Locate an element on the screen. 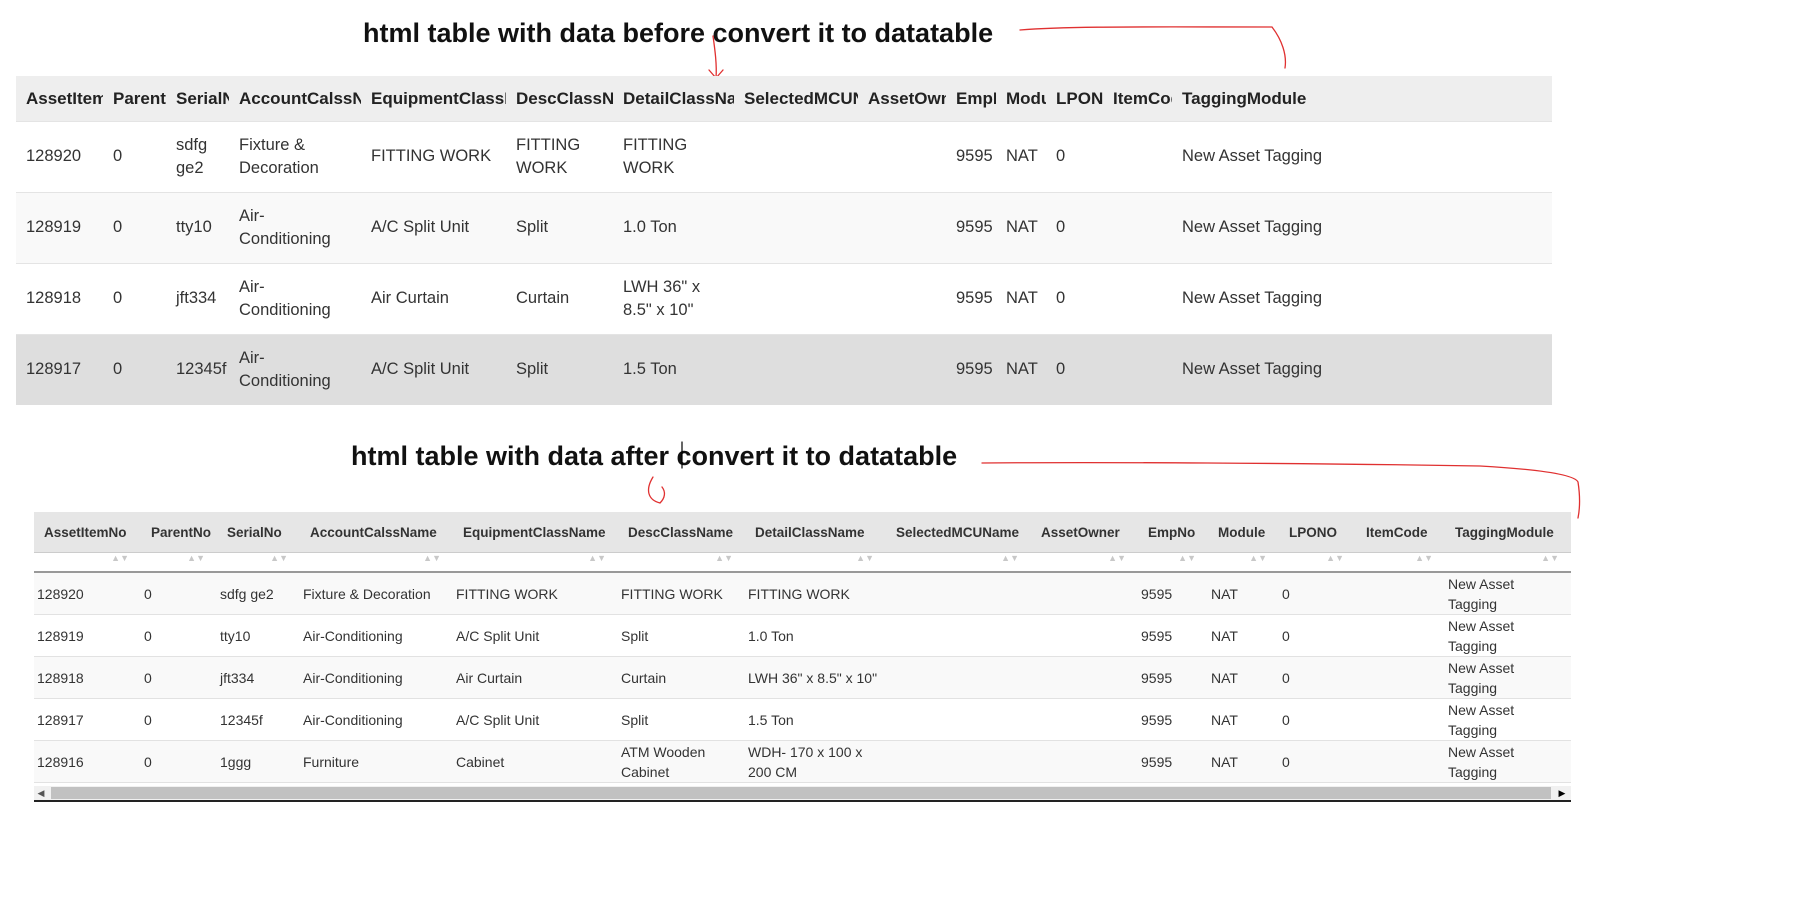 Image resolution: width=1795 pixels, height=903 pixels. table-after-column-header: DetailClassName is located at coordinates (815, 532).